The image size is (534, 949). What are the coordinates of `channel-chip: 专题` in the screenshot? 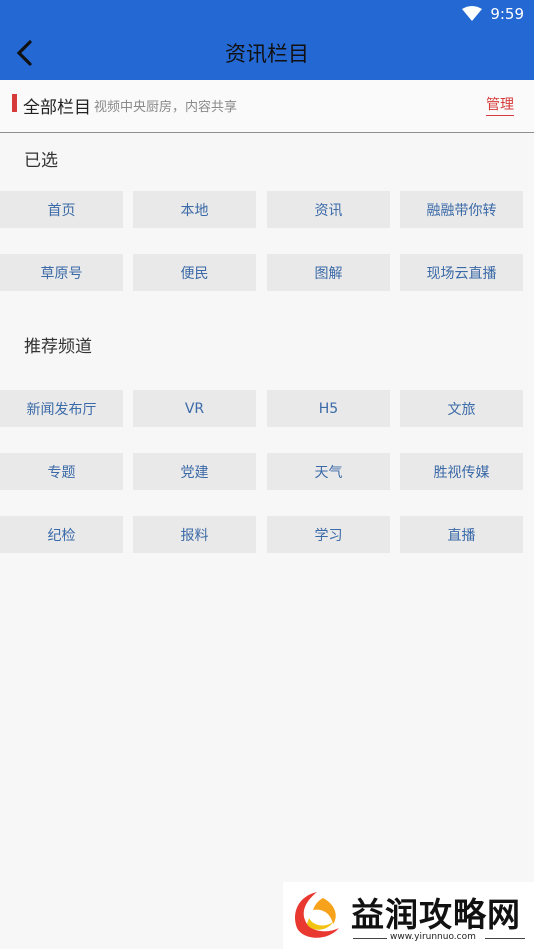 It's located at (61, 471).